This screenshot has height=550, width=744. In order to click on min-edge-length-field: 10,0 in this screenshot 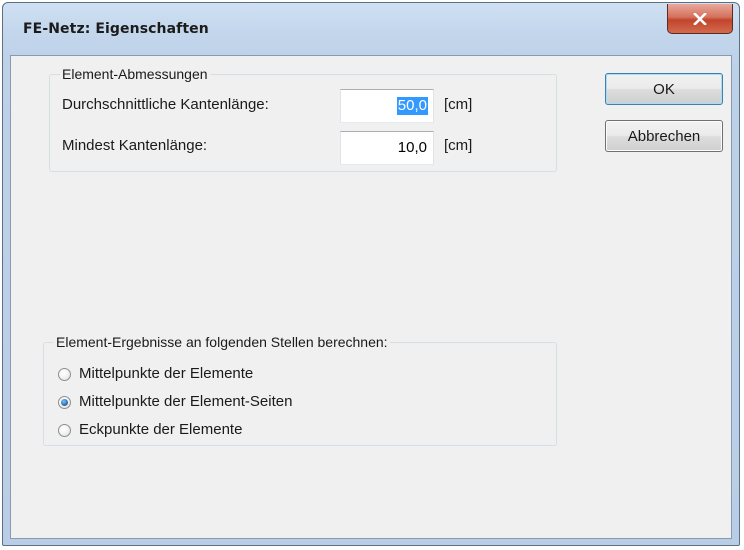, I will do `click(387, 148)`.